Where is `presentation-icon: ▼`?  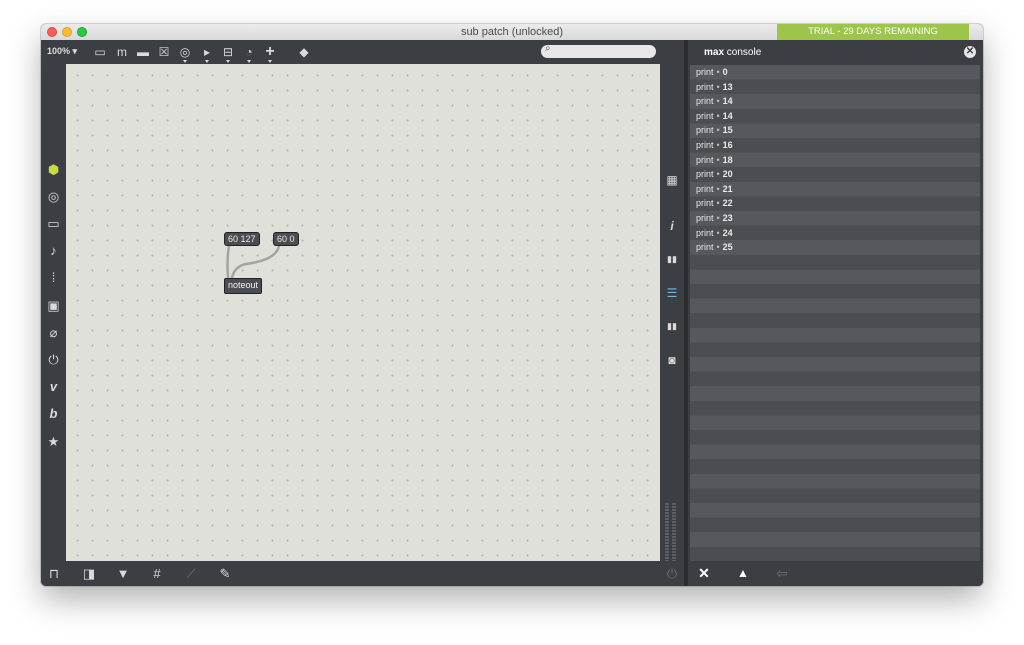 presentation-icon: ▼ is located at coordinates (123, 573).